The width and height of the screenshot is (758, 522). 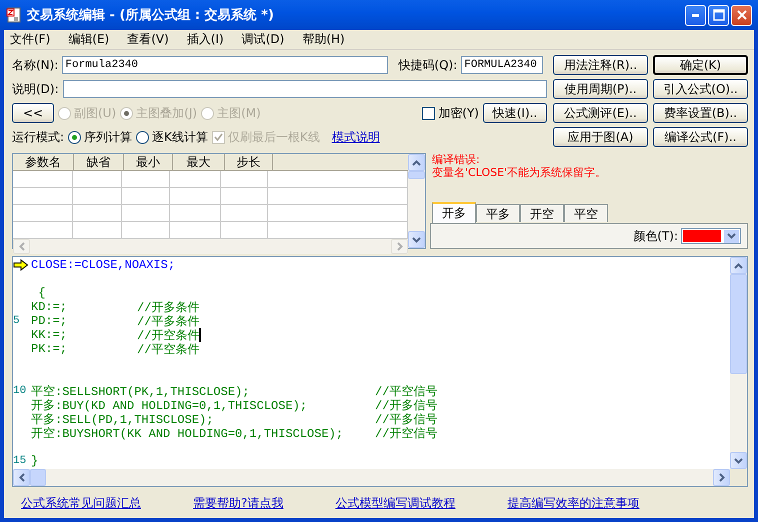 I want to click on error-message: 变量名'CLOSE'不能为系统保留字。, so click(x=520, y=172).